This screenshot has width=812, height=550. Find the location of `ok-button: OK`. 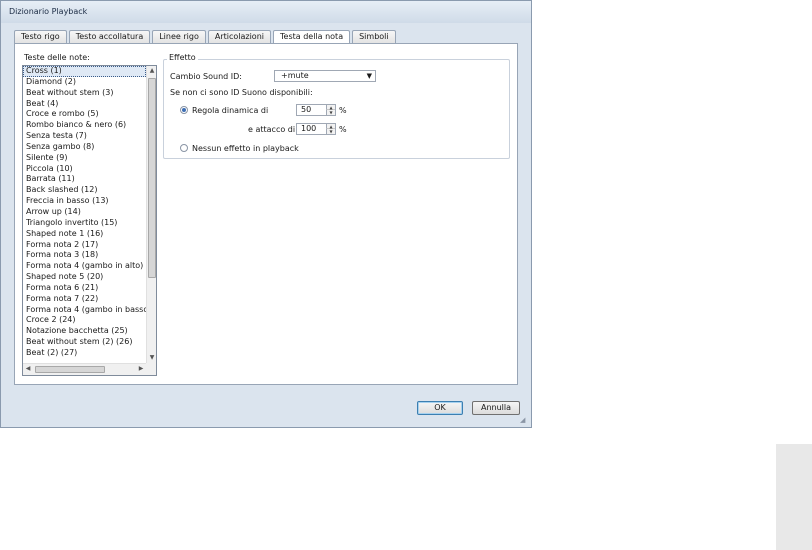

ok-button: OK is located at coordinates (440, 408).